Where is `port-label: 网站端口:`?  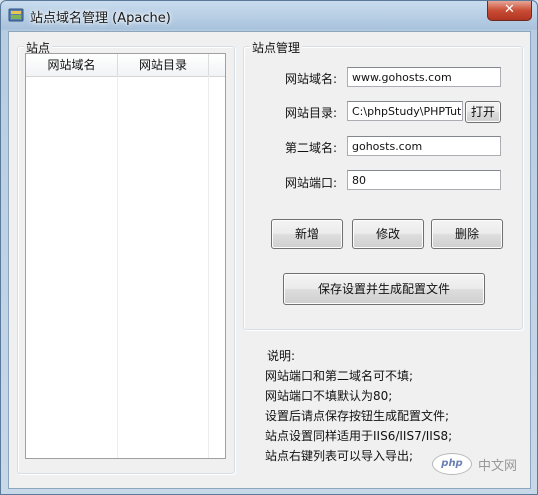
port-label: 网站端口: is located at coordinates (311, 183).